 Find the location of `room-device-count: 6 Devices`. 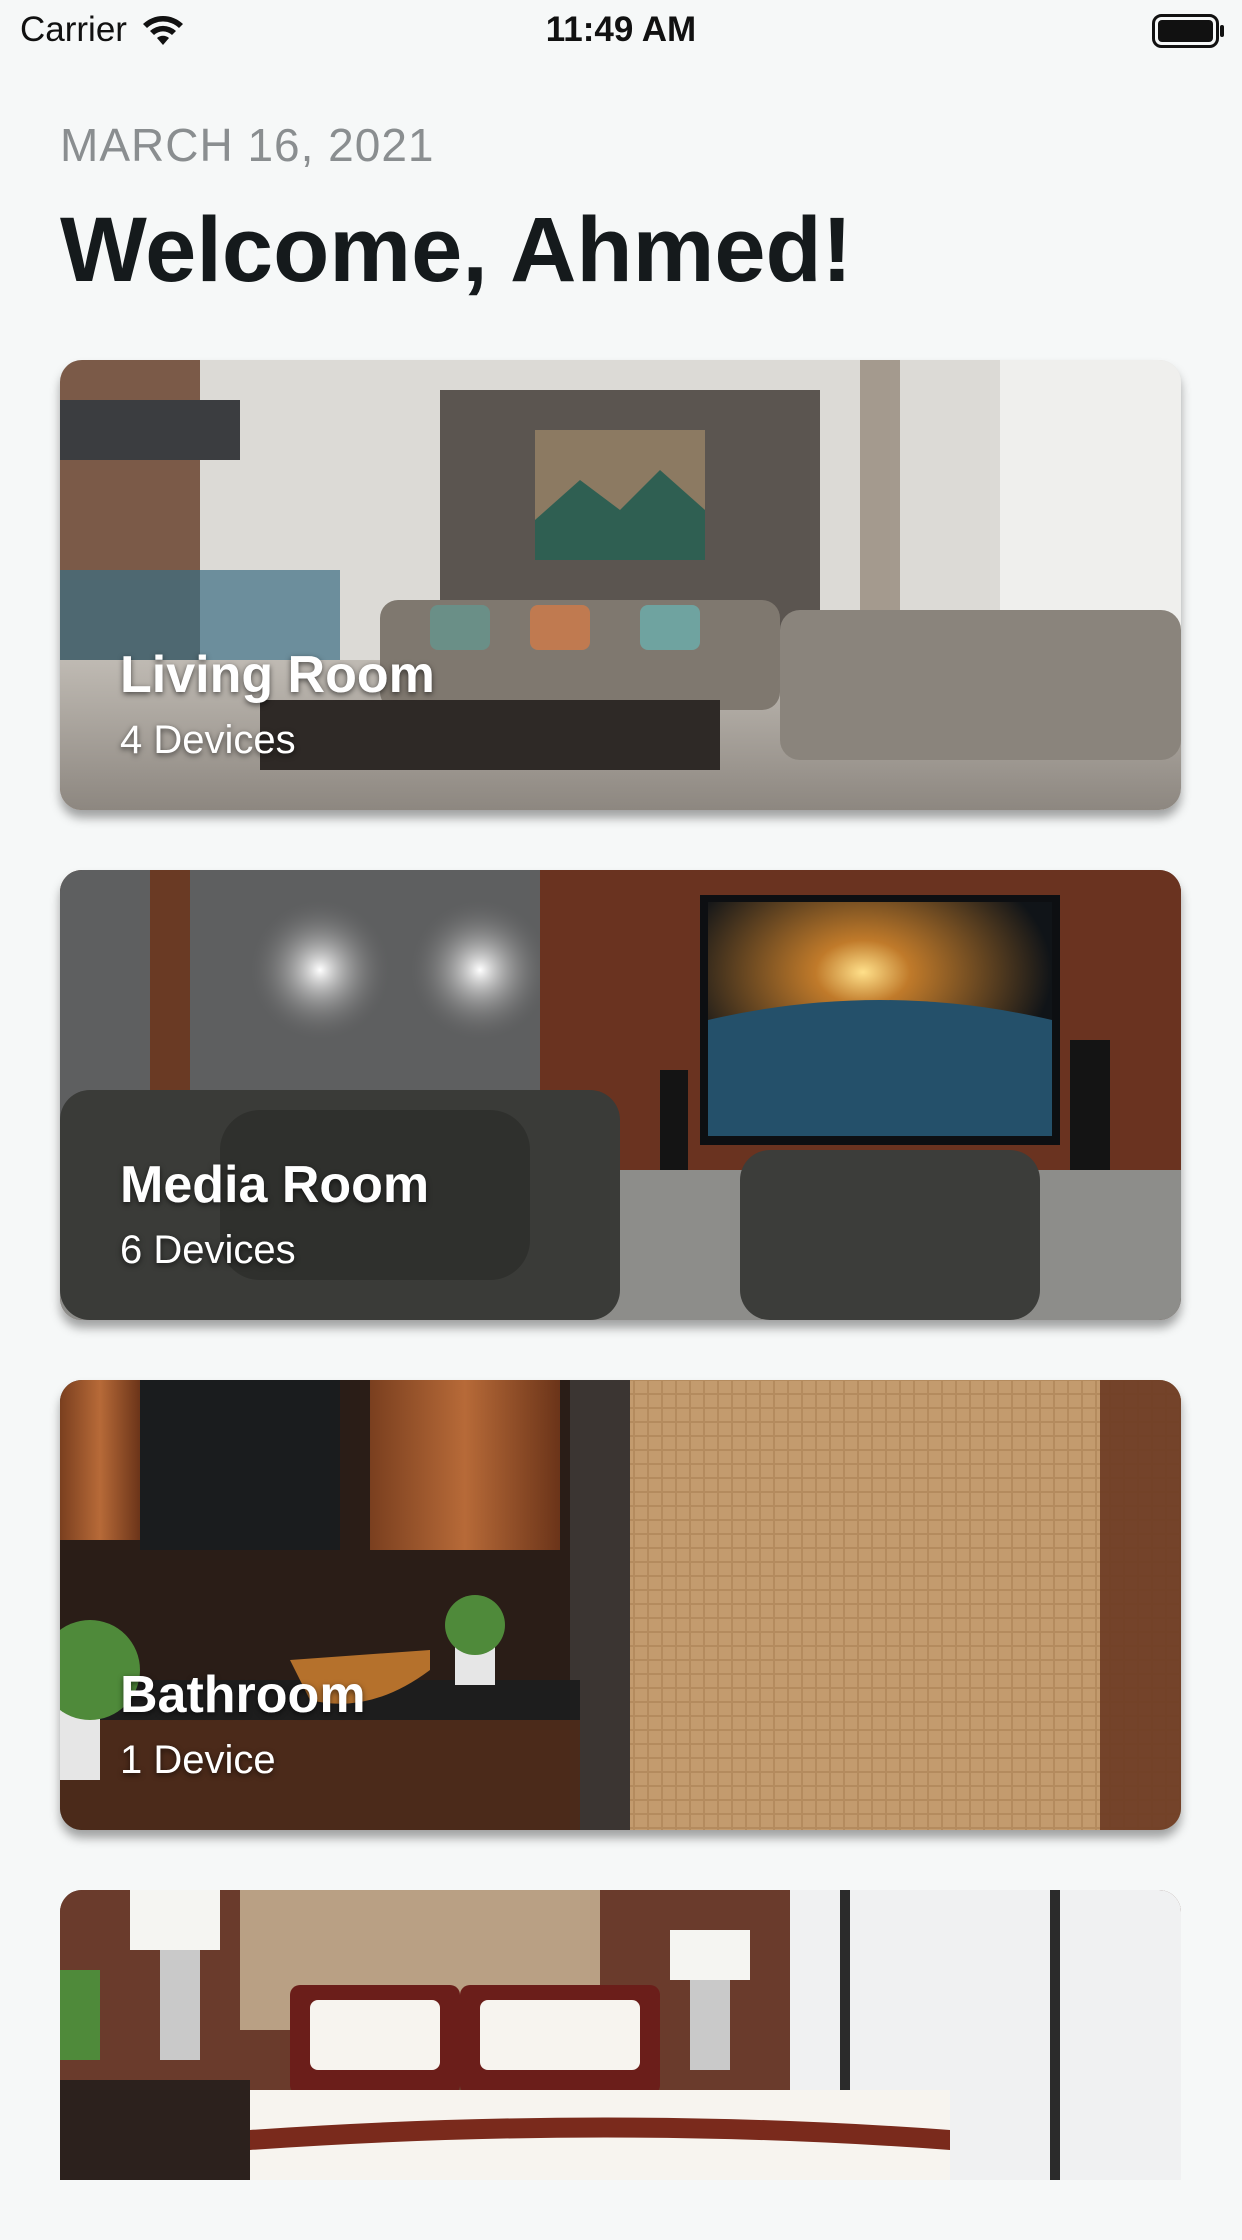

room-device-count: 6 Devices is located at coordinates (208, 1250).